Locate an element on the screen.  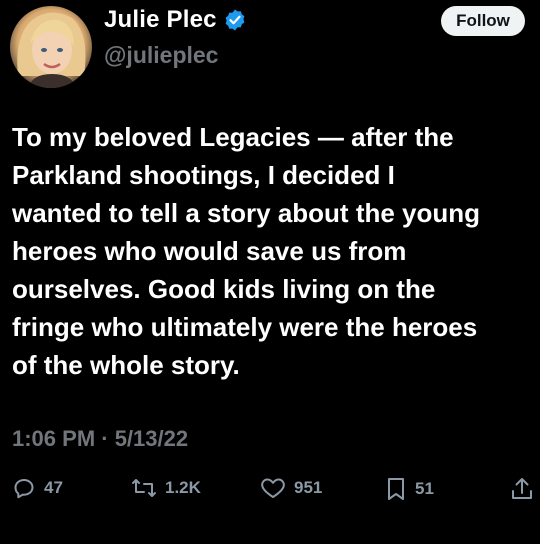
bookmark-button: 51 is located at coordinates (409, 489).